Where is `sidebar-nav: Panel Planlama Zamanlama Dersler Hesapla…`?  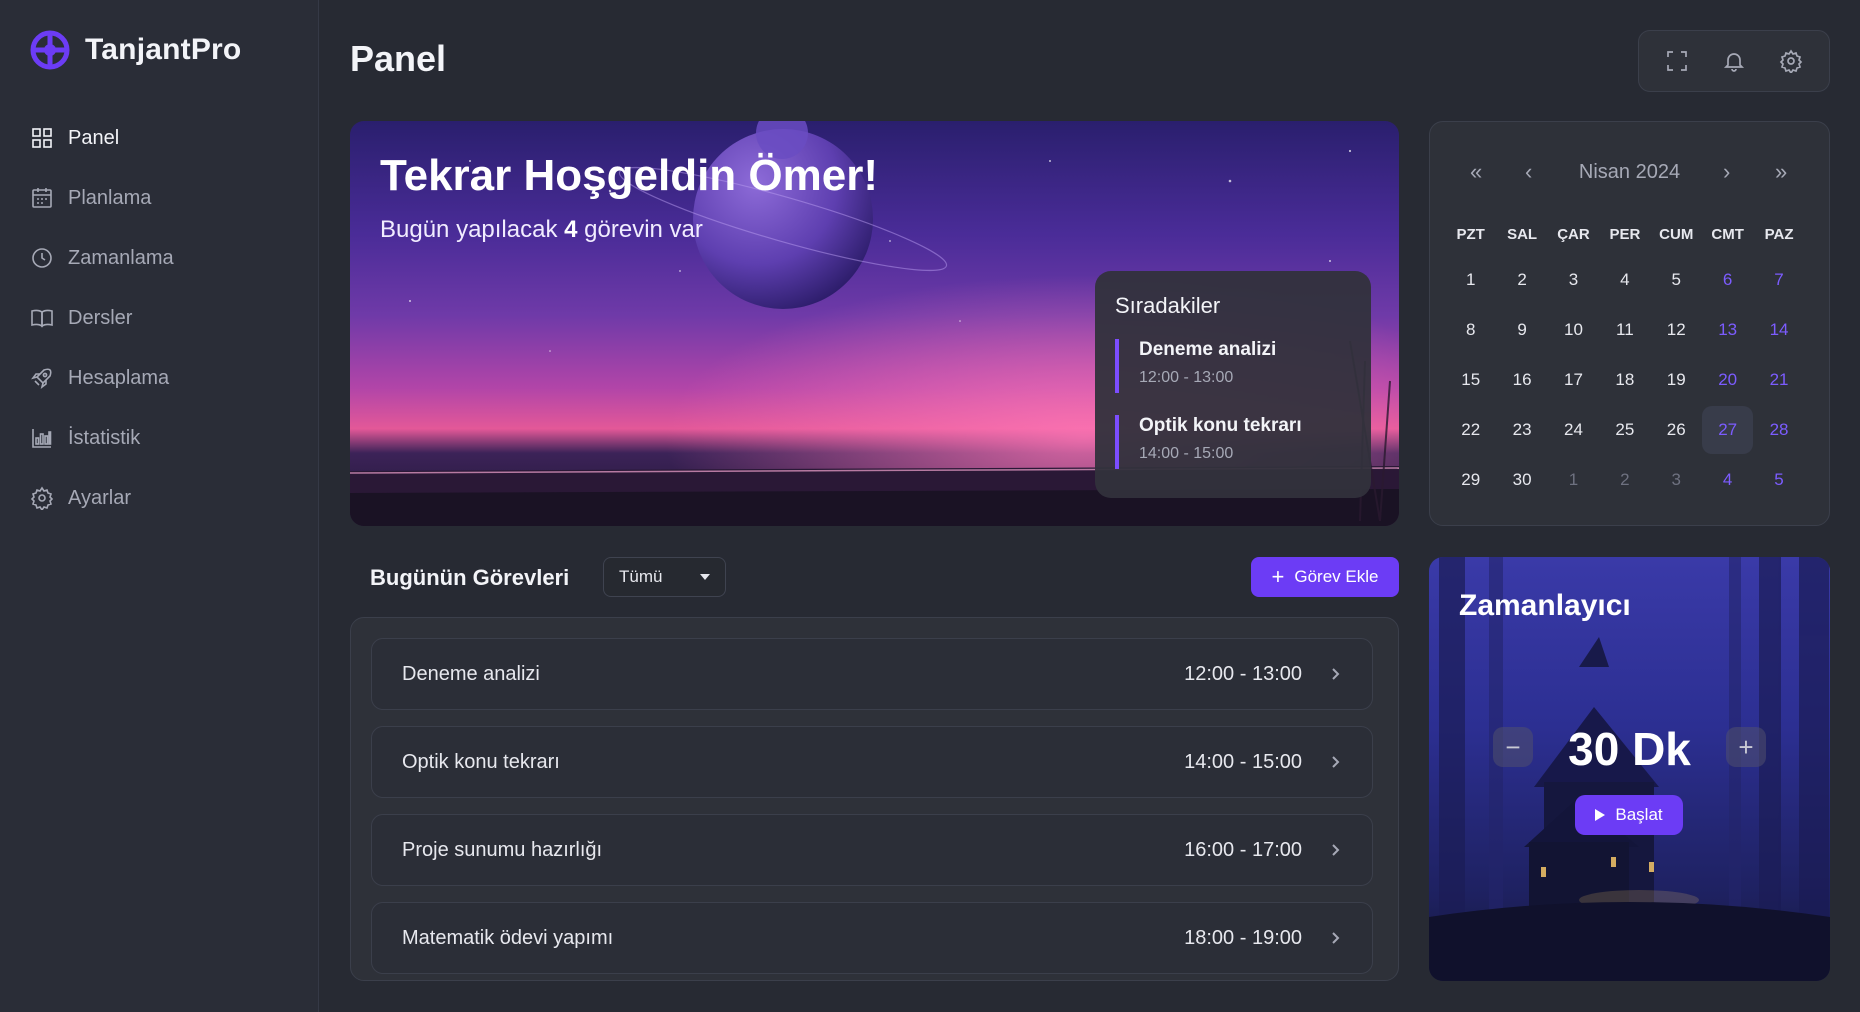 sidebar-nav: Panel Planlama Zamanlama Dersler Hesapla… is located at coordinates (165, 318).